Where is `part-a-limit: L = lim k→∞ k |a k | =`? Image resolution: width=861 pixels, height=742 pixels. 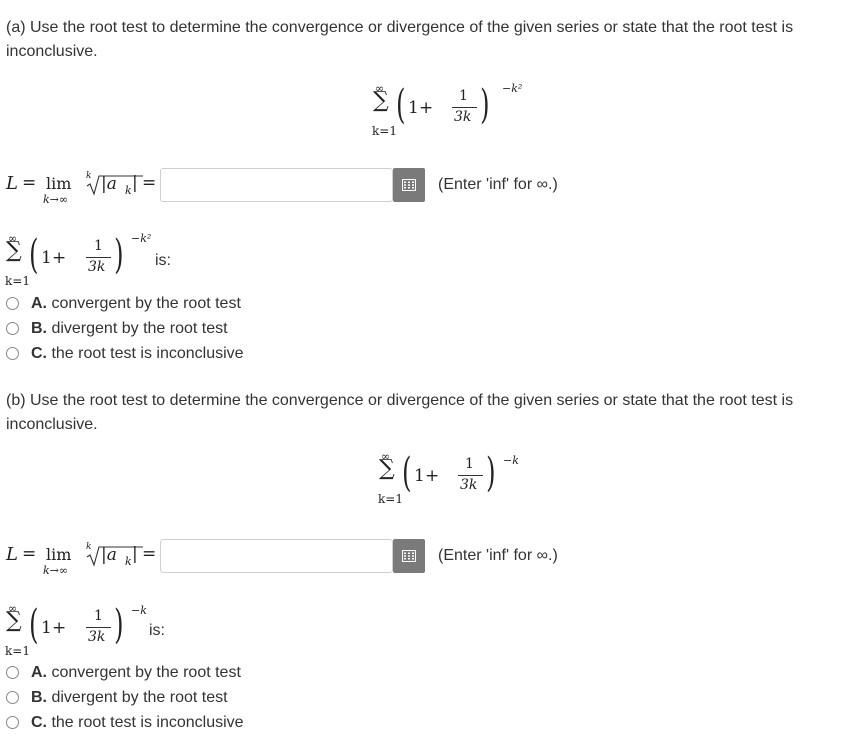
part-a-limit: L = lim k→∞ k |a k | = is located at coordinates (82, 188).